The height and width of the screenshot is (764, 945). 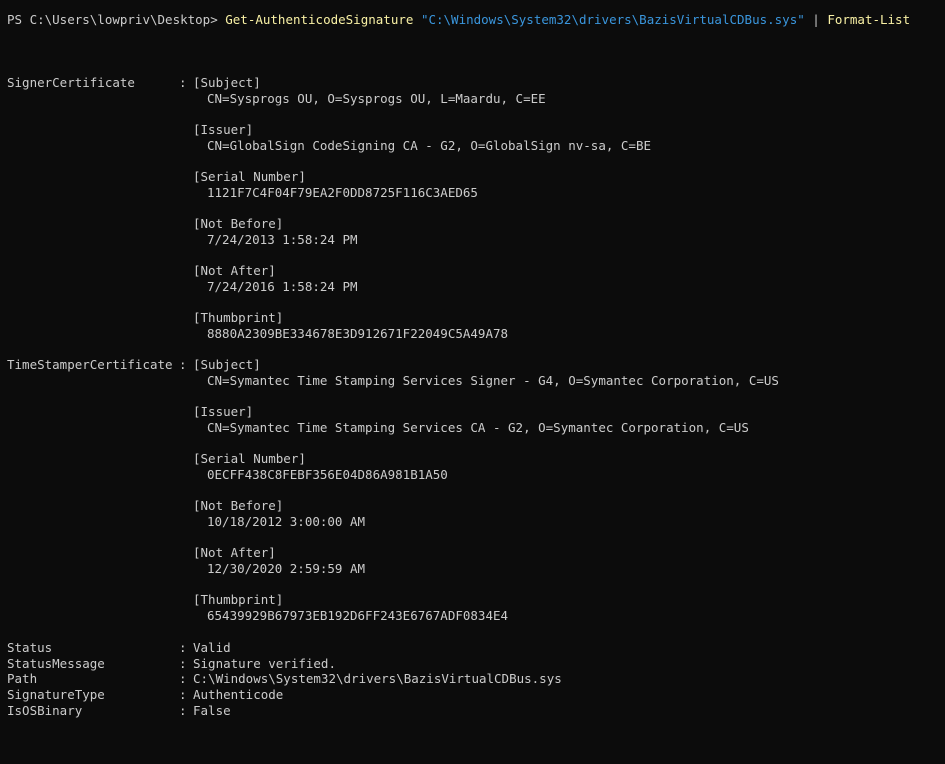 What do you see at coordinates (56, 663) in the screenshot?
I see `statusmessage-label: StatusMessage` at bounding box center [56, 663].